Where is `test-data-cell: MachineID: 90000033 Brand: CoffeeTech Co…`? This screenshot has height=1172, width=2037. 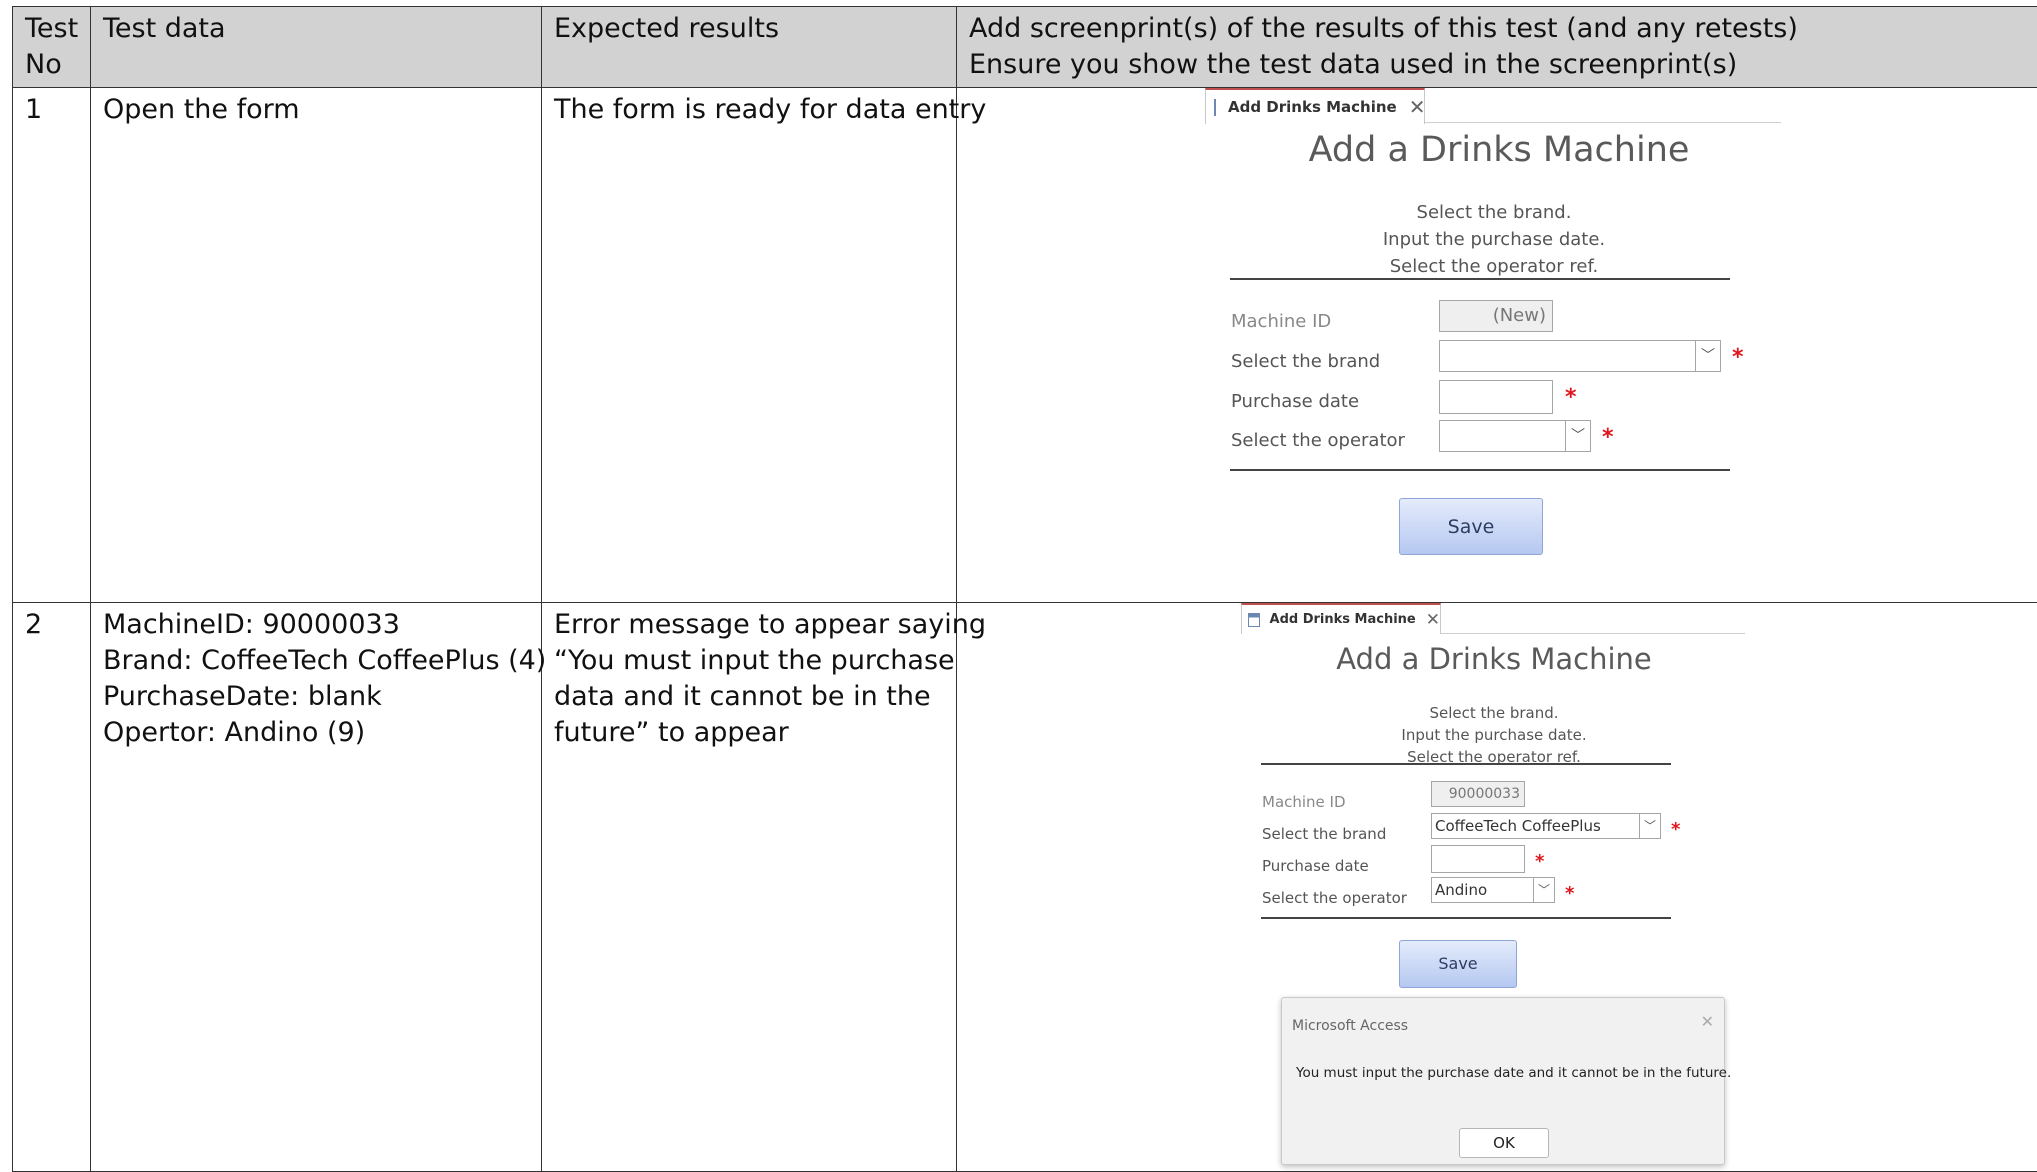
test-data-cell: MachineID: 90000033 Brand: CoffeeTech Co… is located at coordinates (316, 887).